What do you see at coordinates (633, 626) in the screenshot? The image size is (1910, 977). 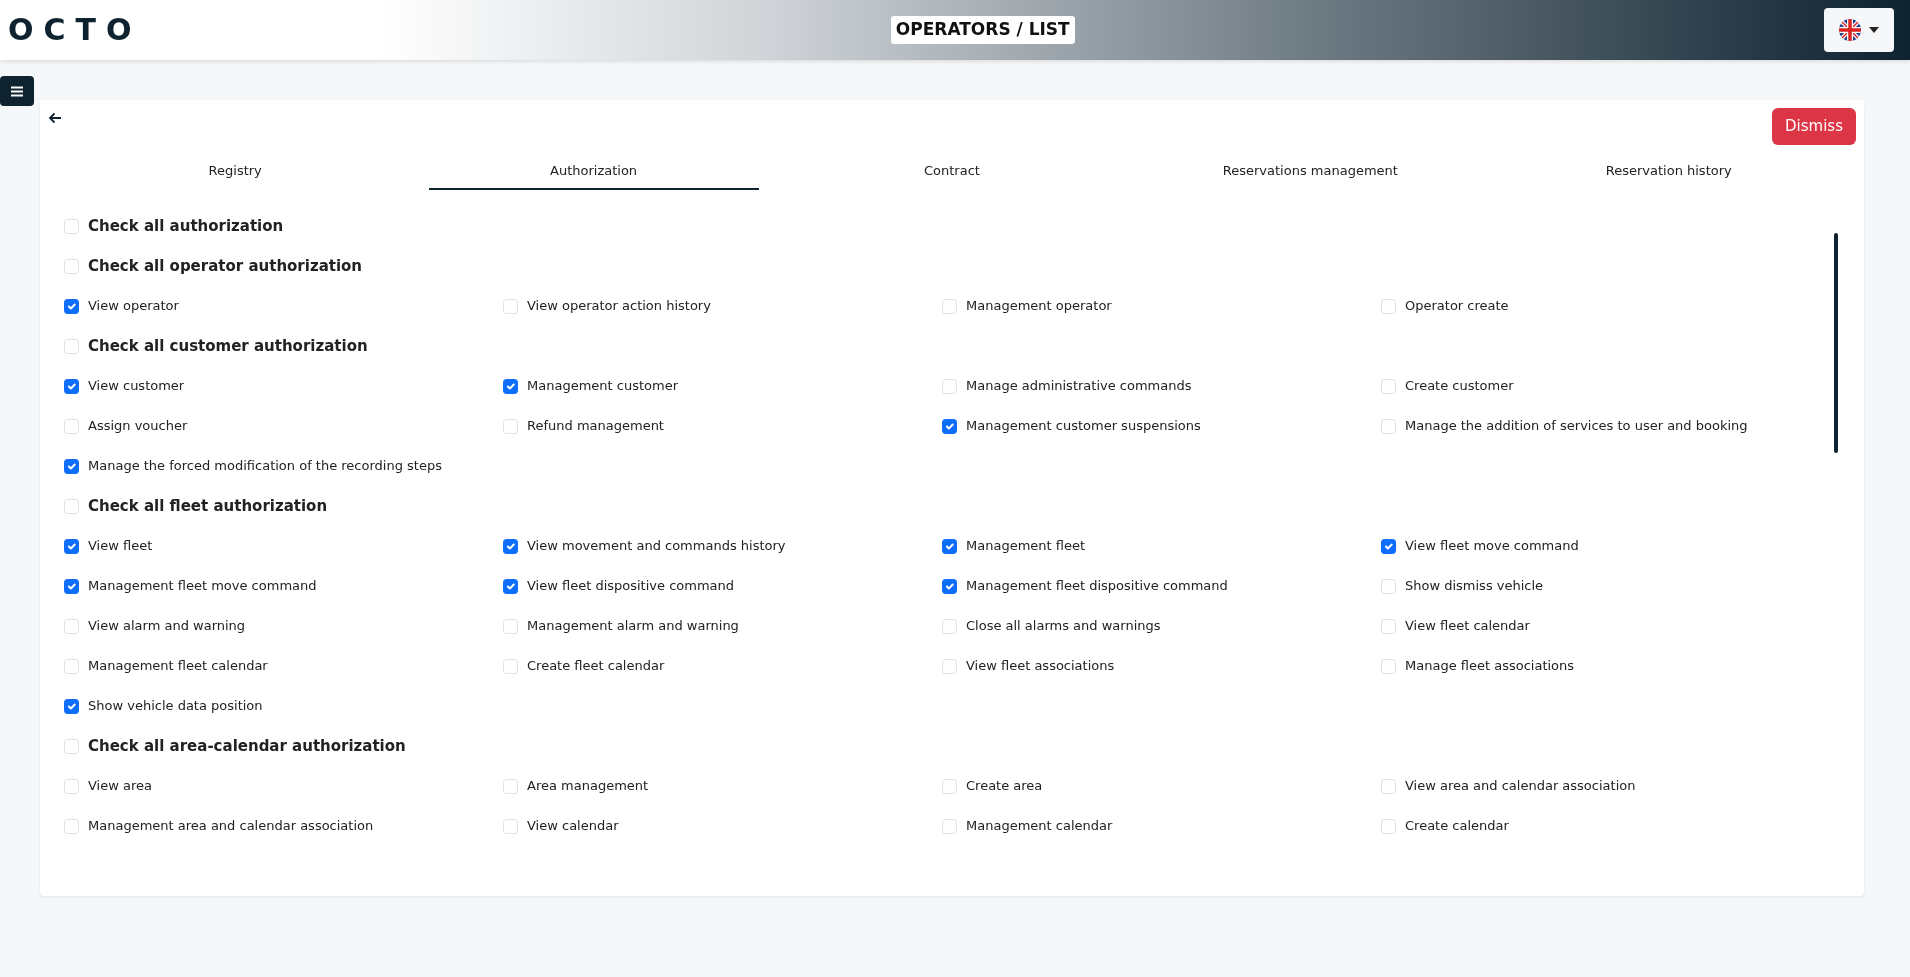 I see `permission-label: Management alarm and warning` at bounding box center [633, 626].